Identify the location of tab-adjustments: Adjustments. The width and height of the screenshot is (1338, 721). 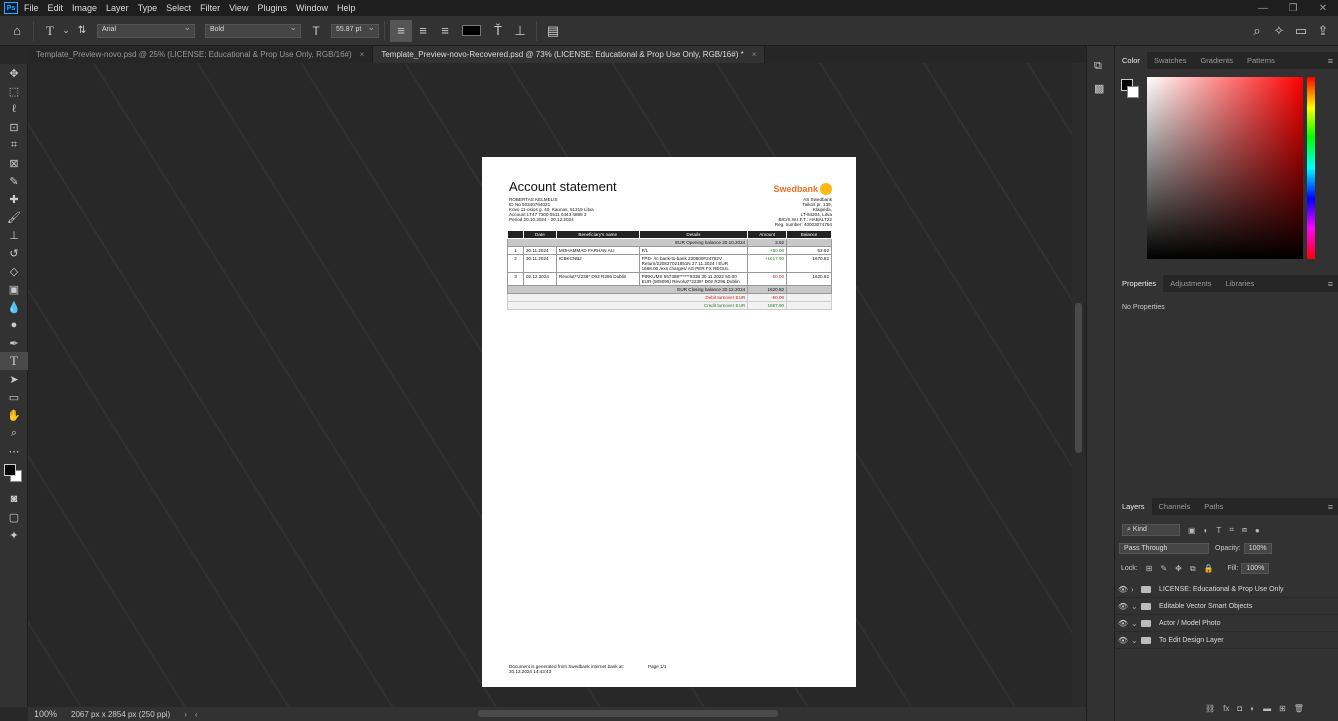
(1190, 283).